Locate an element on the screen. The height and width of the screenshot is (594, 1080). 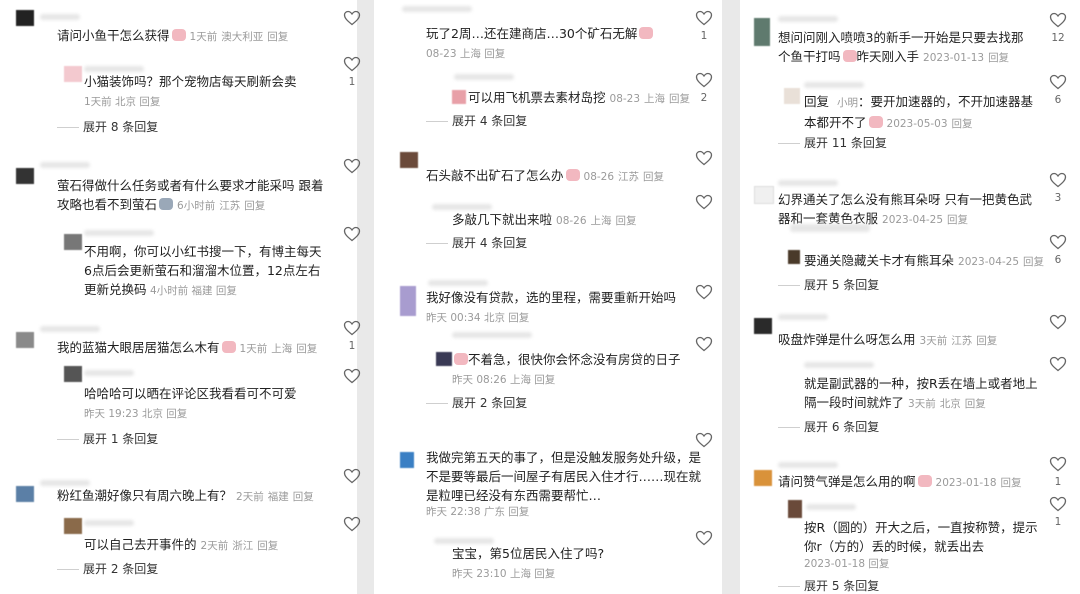
like-count: 1 is located at coordinates (1058, 522).